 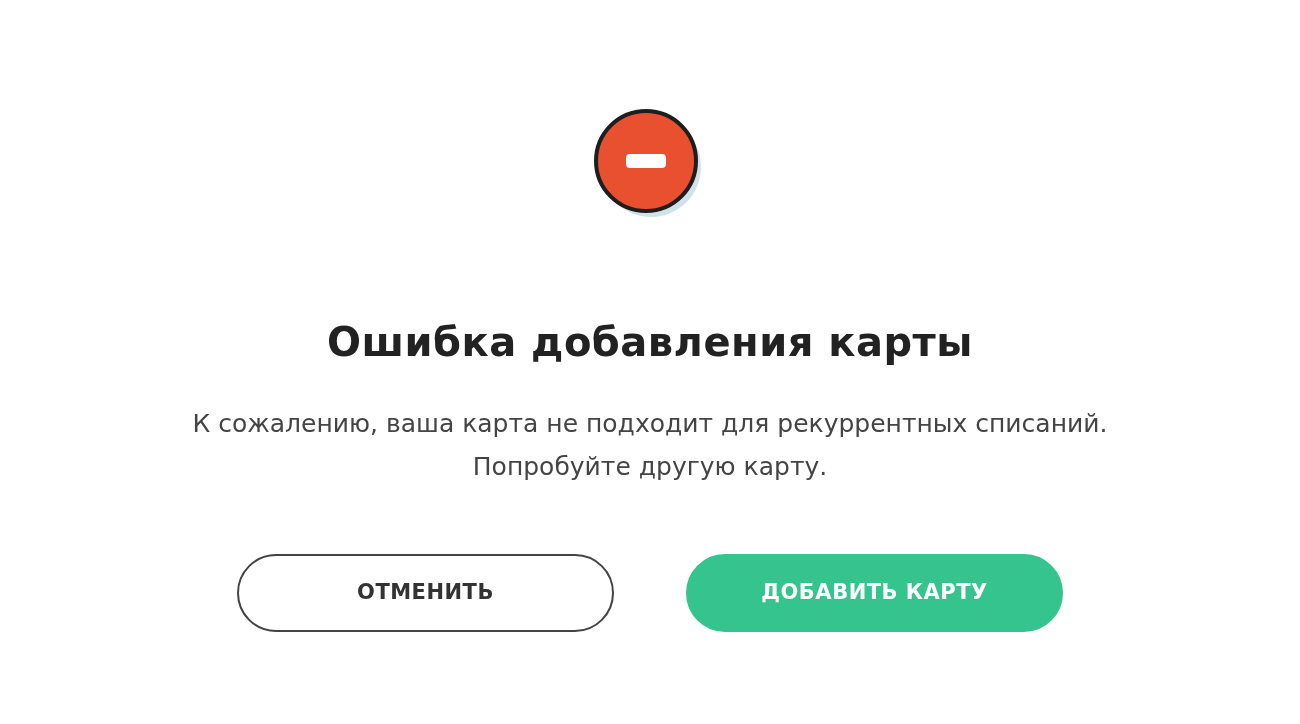 What do you see at coordinates (425, 593) in the screenshot?
I see `cancel-button: ОТМЕНИТЬ` at bounding box center [425, 593].